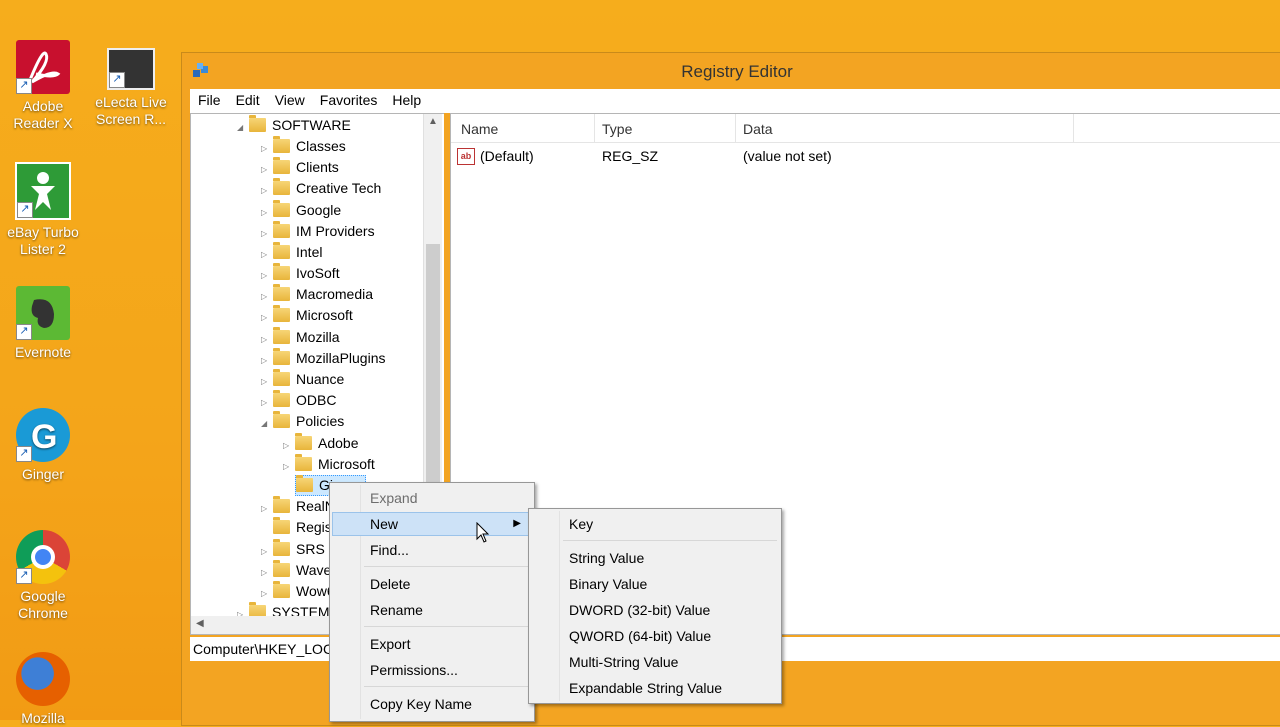  What do you see at coordinates (321, 188) in the screenshot?
I see `tree-node: ▷ Creative Tech` at bounding box center [321, 188].